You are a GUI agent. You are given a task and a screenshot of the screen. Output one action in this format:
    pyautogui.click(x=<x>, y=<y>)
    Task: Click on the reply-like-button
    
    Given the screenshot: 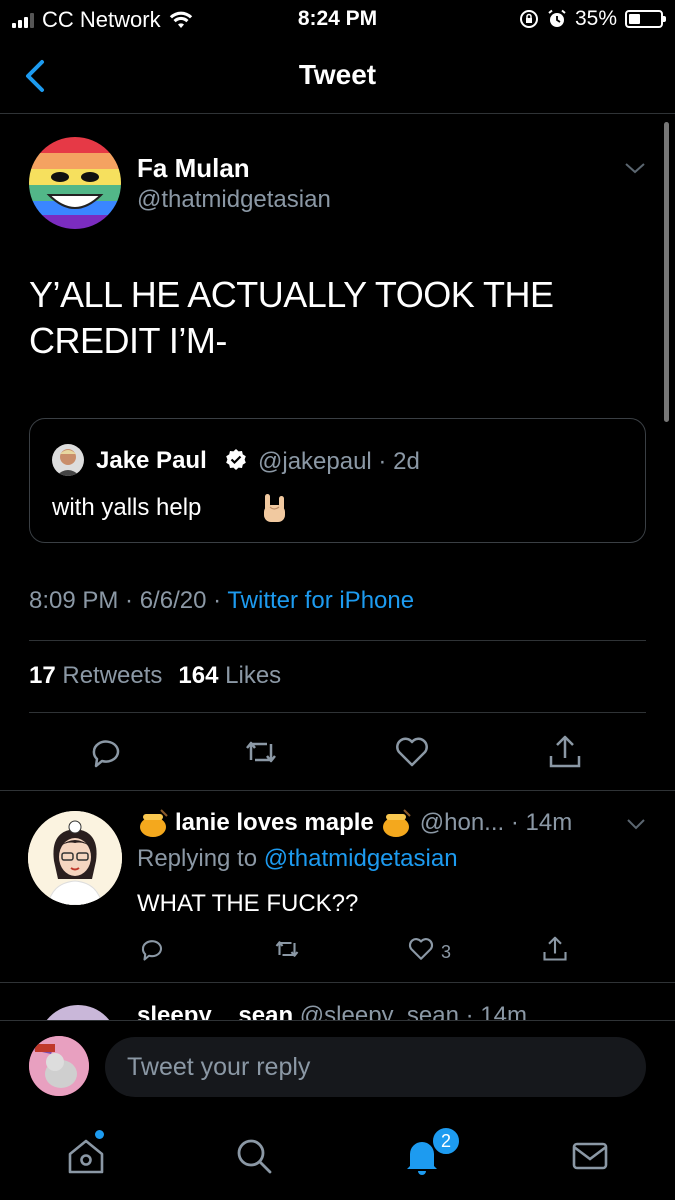 What is the action you would take?
    pyautogui.click(x=421, y=949)
    